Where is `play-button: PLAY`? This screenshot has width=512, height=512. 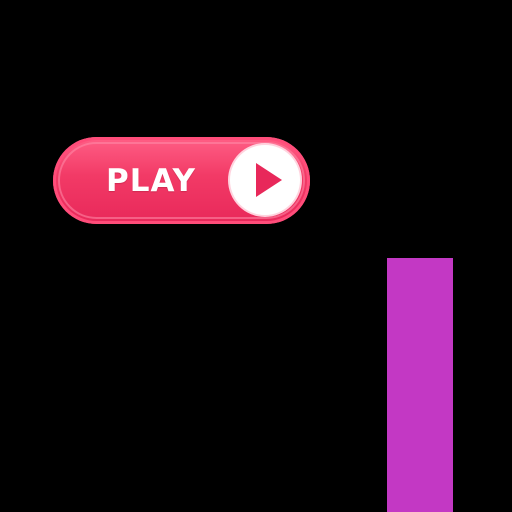
play-button: PLAY is located at coordinates (181, 180).